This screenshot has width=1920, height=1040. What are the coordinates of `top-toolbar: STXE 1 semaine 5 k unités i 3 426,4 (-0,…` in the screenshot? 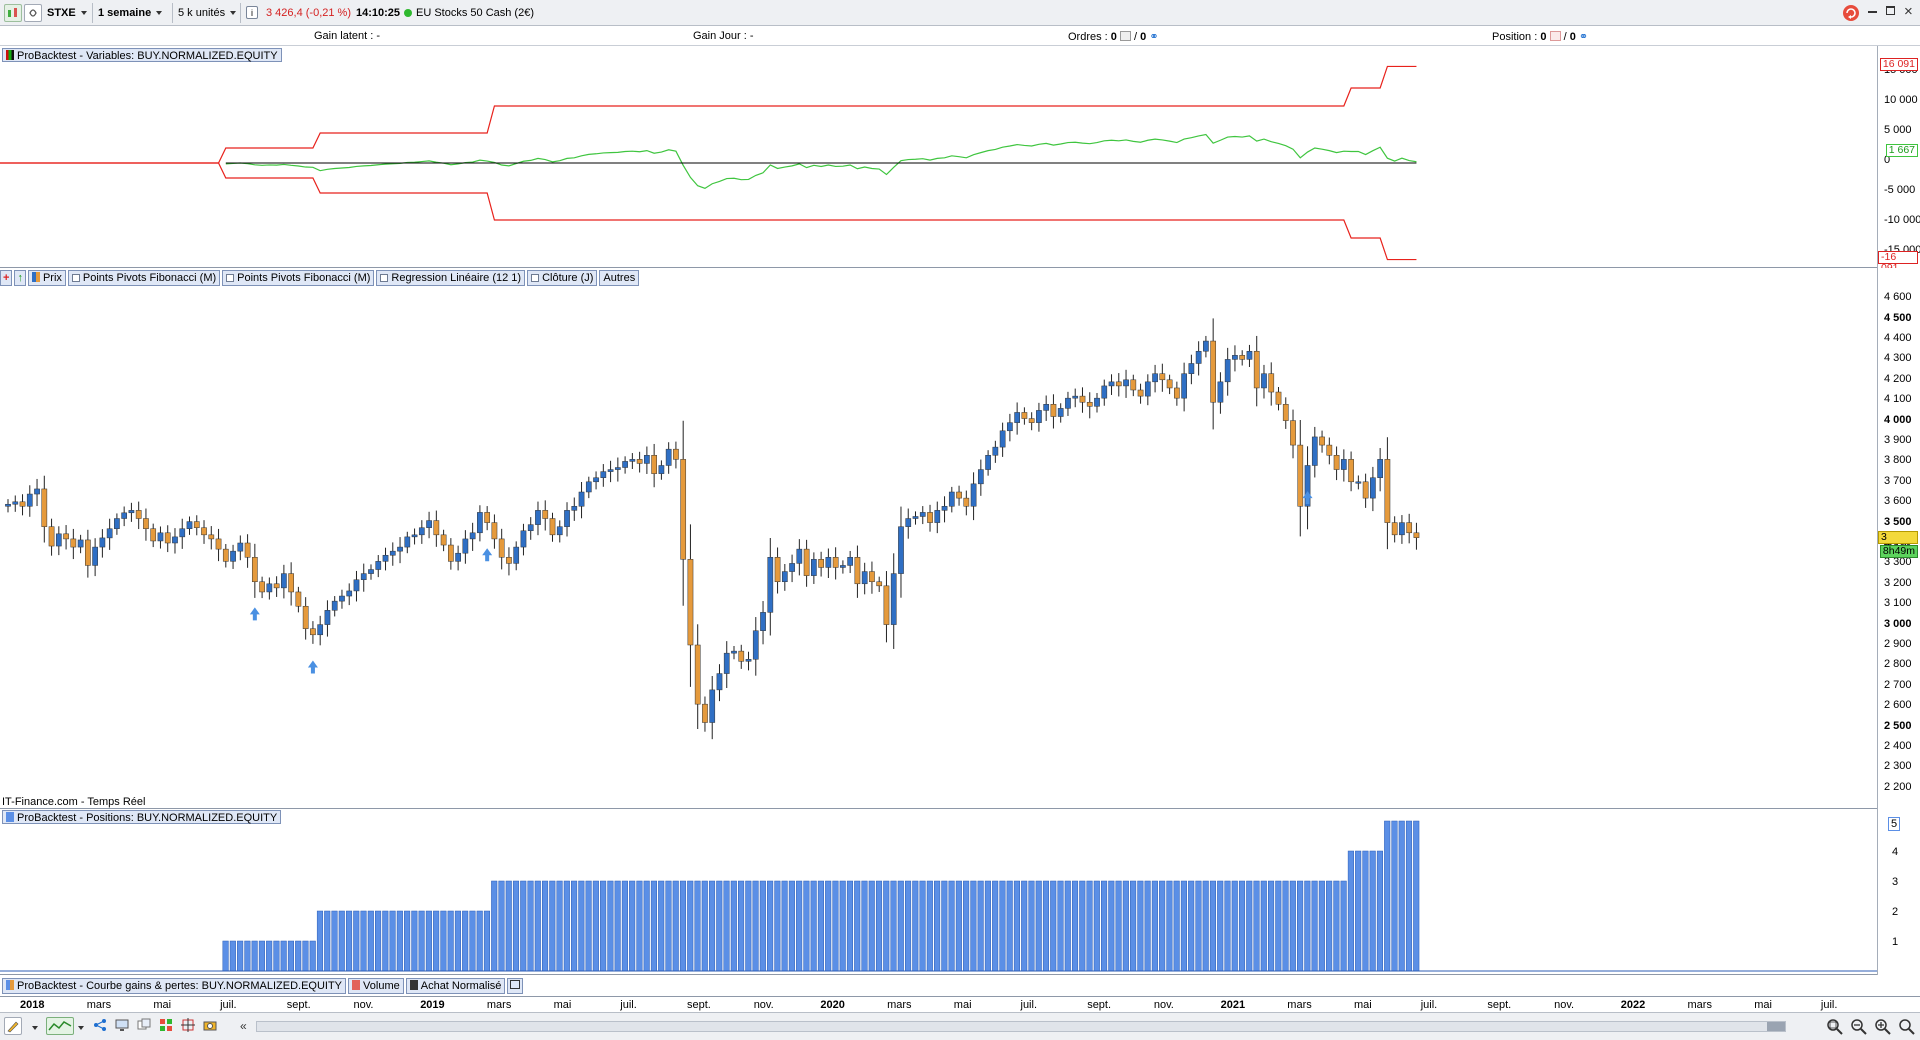 It's located at (960, 13).